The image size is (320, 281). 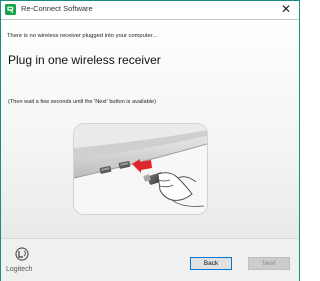 What do you see at coordinates (57, 8) in the screenshot?
I see `window-title: Re-Connect Software` at bounding box center [57, 8].